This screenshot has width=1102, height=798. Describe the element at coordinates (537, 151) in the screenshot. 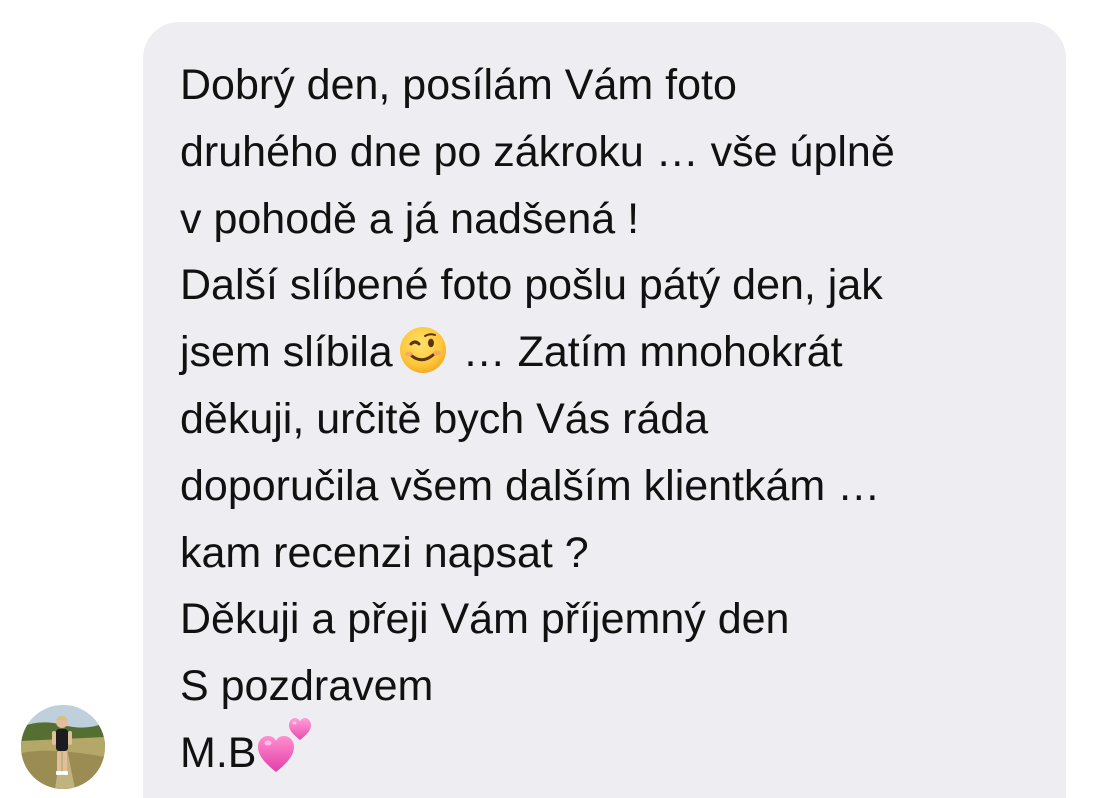

I see `message-line: druhého dne po zákroku … vše úplně` at that location.